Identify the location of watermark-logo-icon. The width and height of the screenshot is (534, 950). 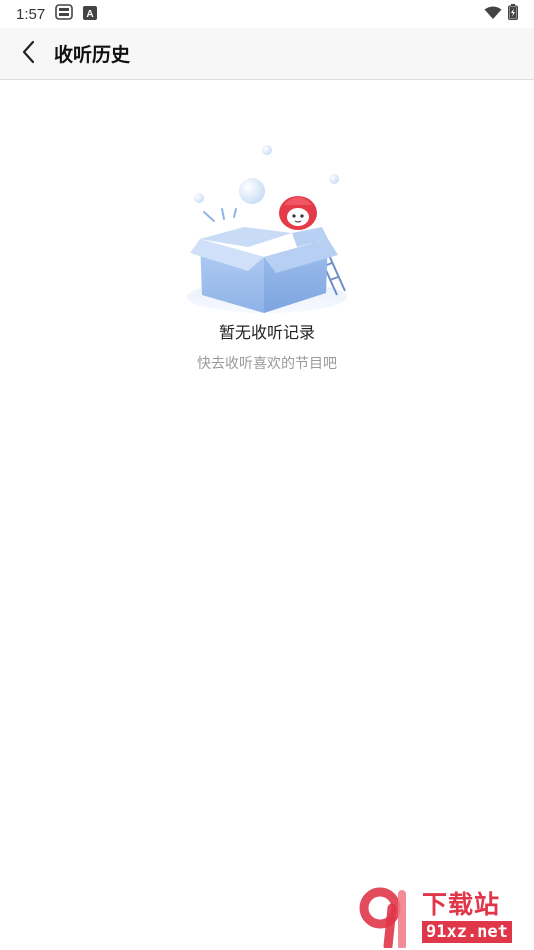
(389, 918).